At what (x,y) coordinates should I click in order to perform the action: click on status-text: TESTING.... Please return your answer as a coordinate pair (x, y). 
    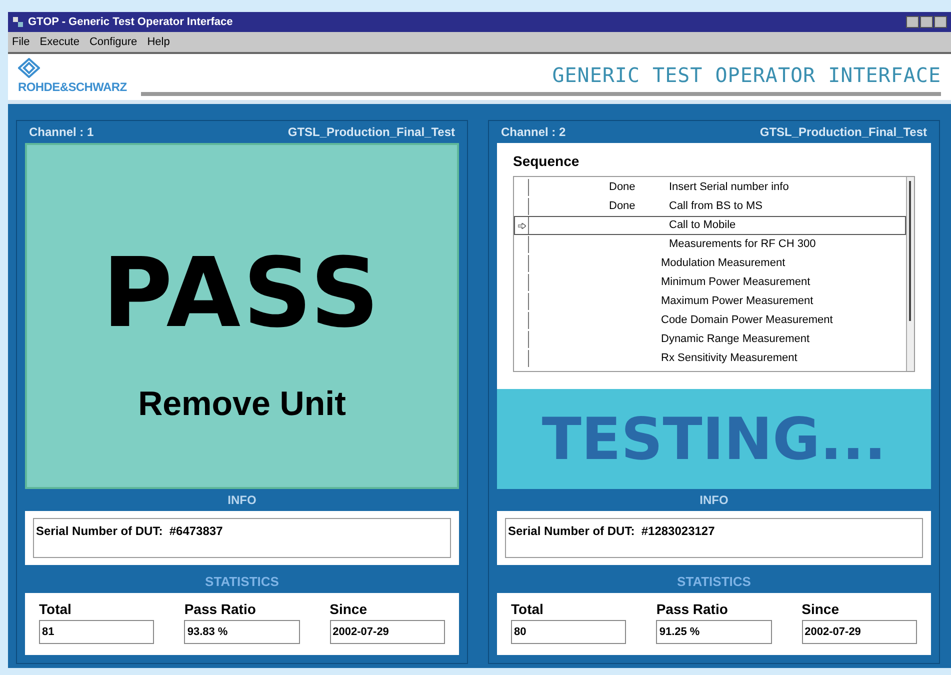
    Looking at the image, I should click on (714, 439).